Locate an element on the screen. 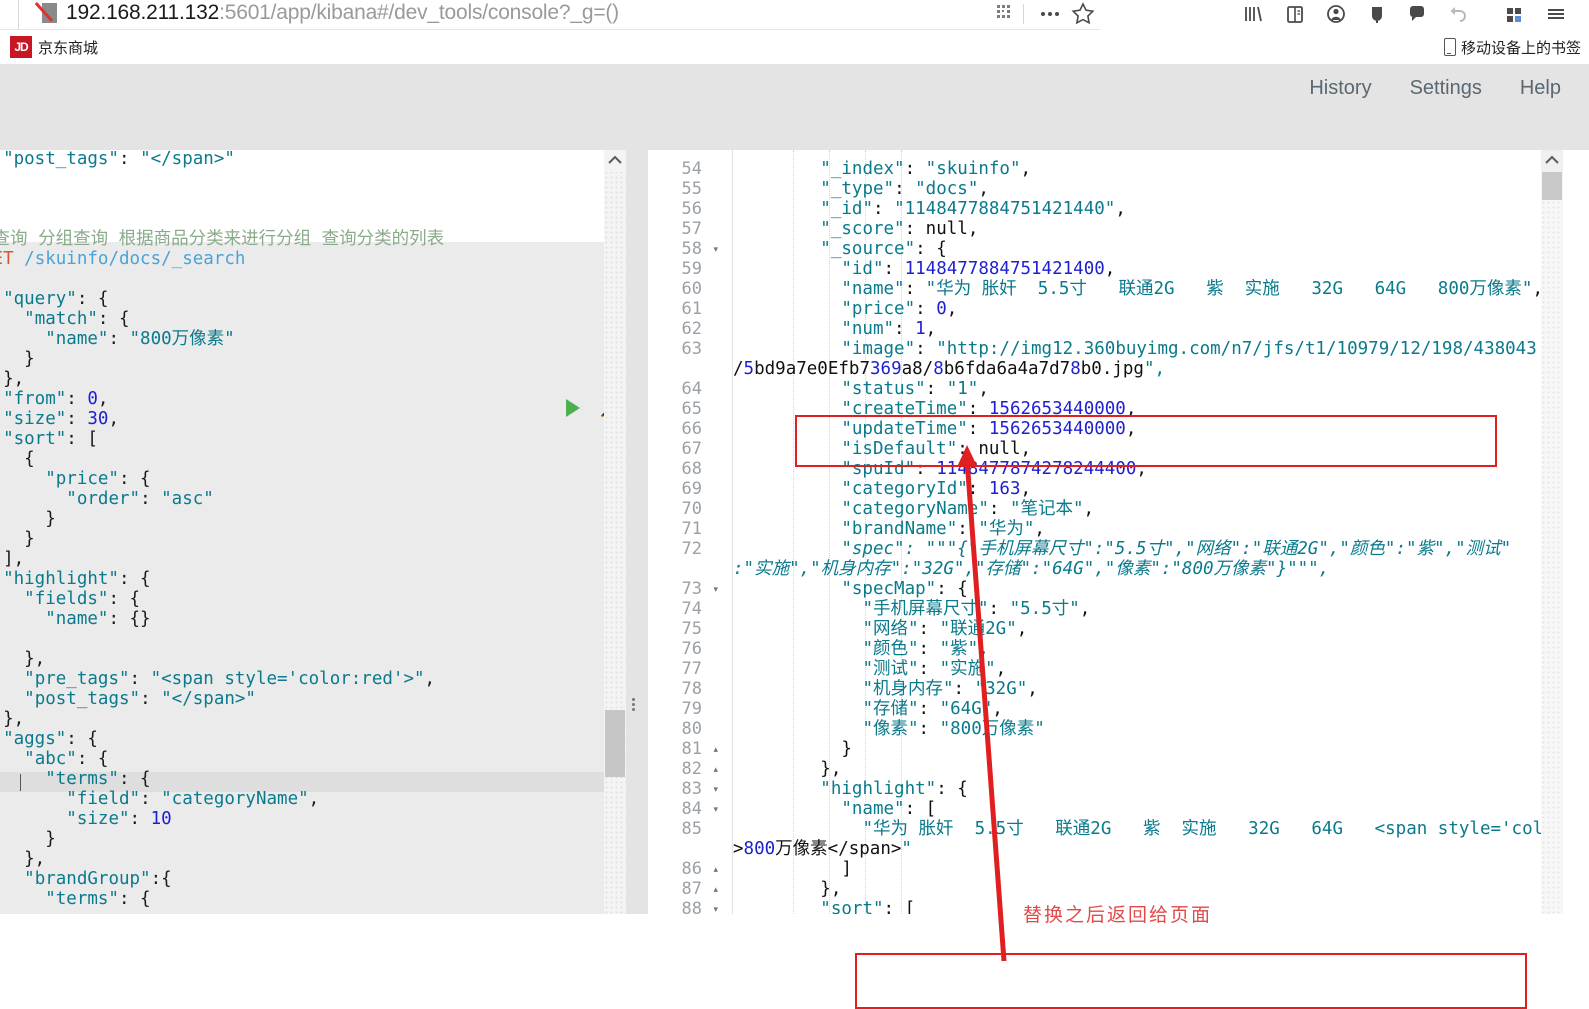 This screenshot has width=1589, height=1009. page-favicon-icon is located at coordinates (47, 13).